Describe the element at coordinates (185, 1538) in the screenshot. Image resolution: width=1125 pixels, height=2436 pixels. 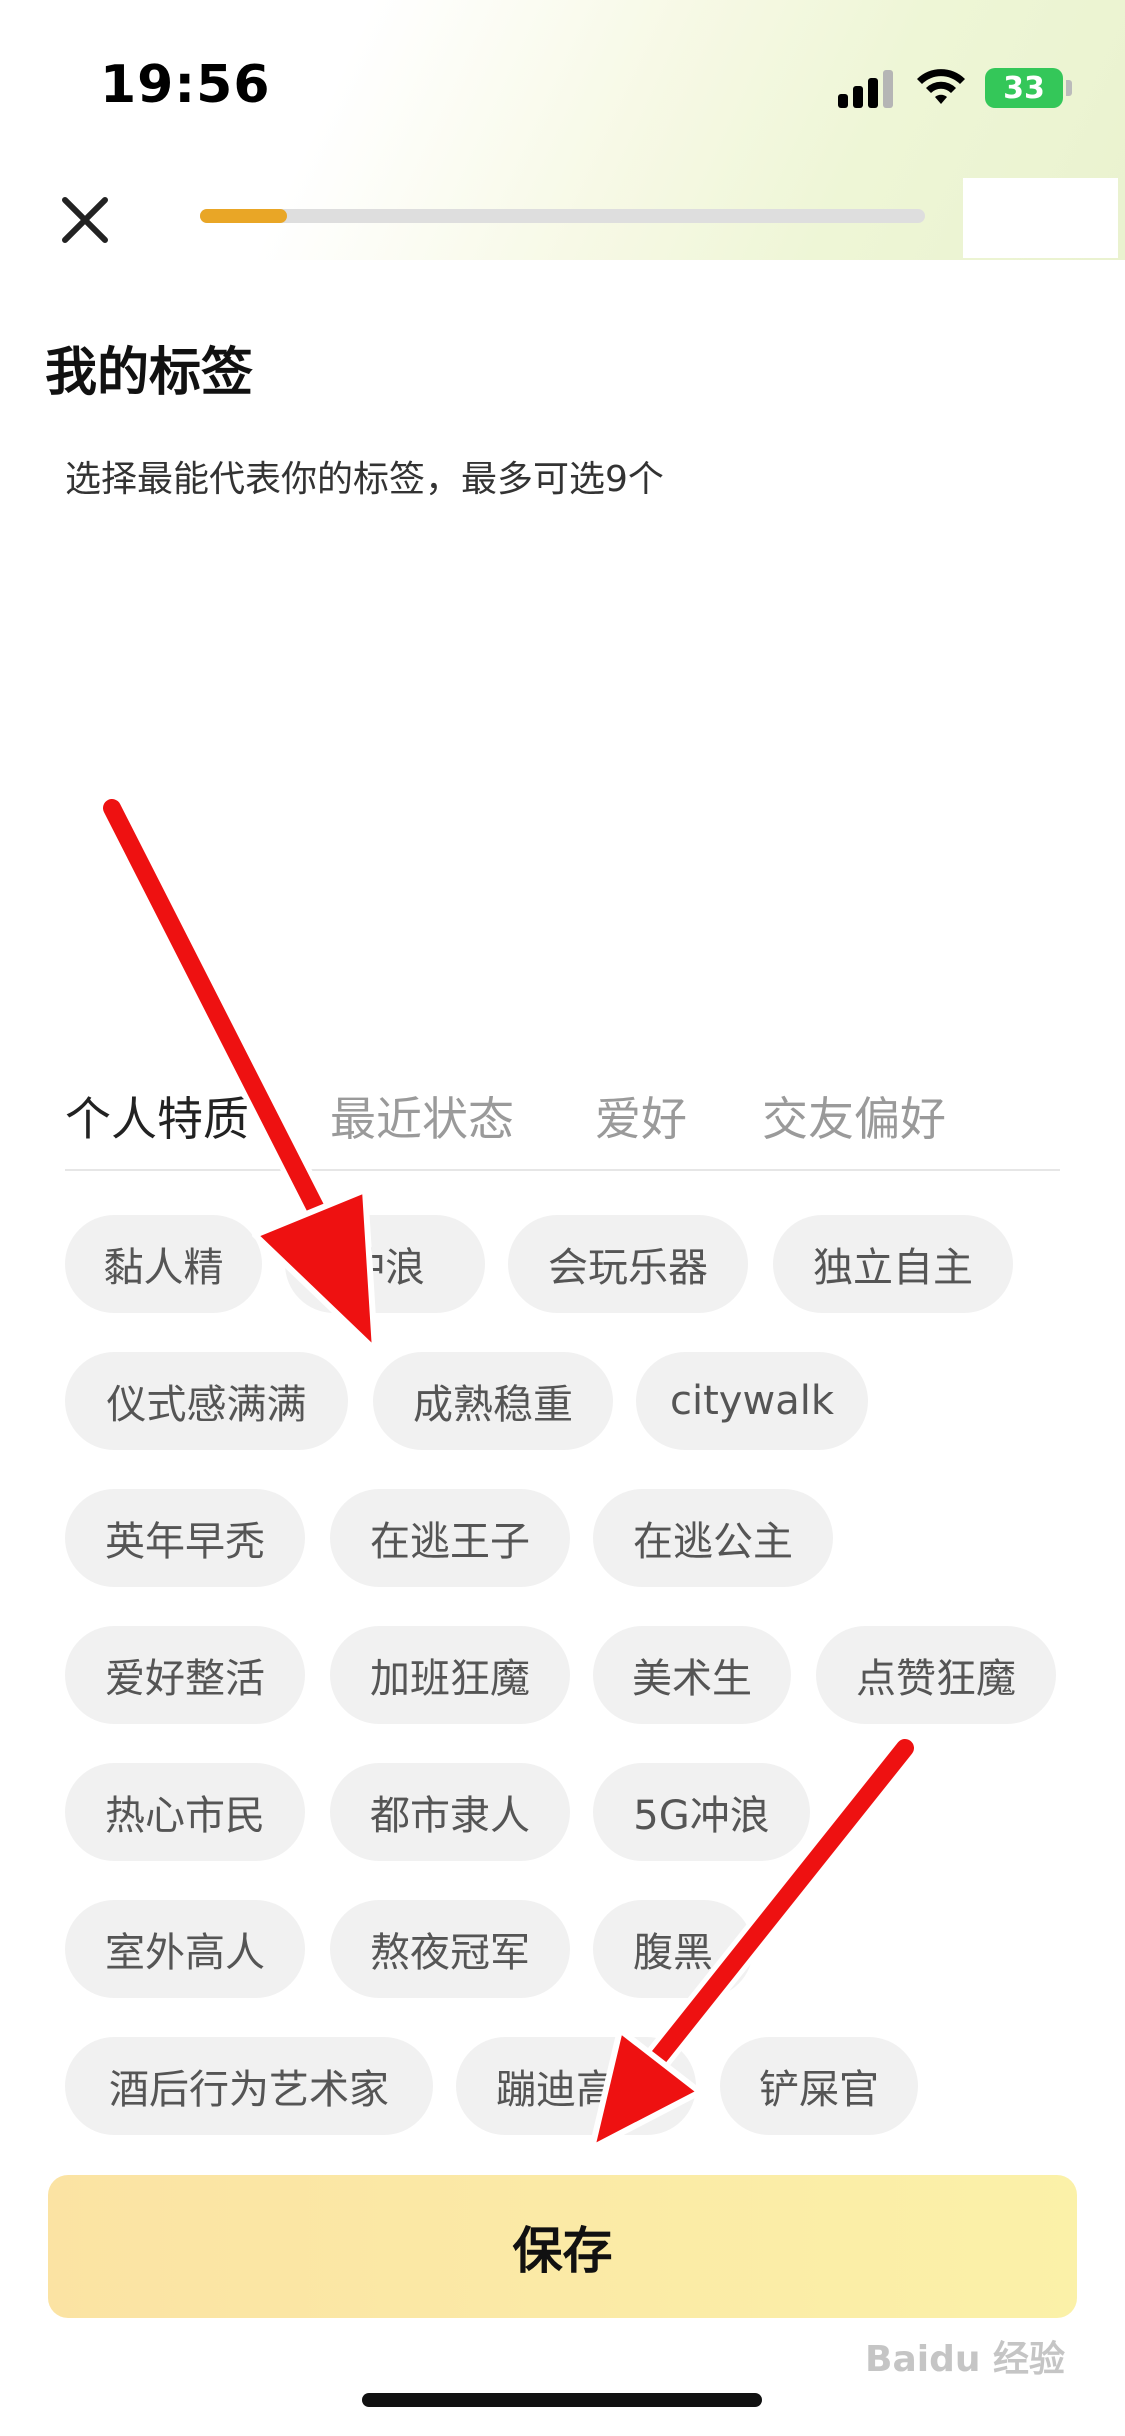
I see `tag-item: 英年早秃` at that location.